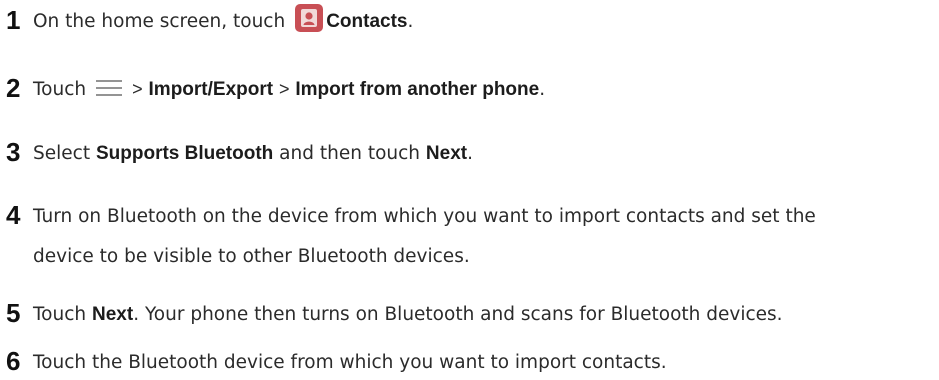  Describe the element at coordinates (62, 153) in the screenshot. I see `step-text: Select` at that location.